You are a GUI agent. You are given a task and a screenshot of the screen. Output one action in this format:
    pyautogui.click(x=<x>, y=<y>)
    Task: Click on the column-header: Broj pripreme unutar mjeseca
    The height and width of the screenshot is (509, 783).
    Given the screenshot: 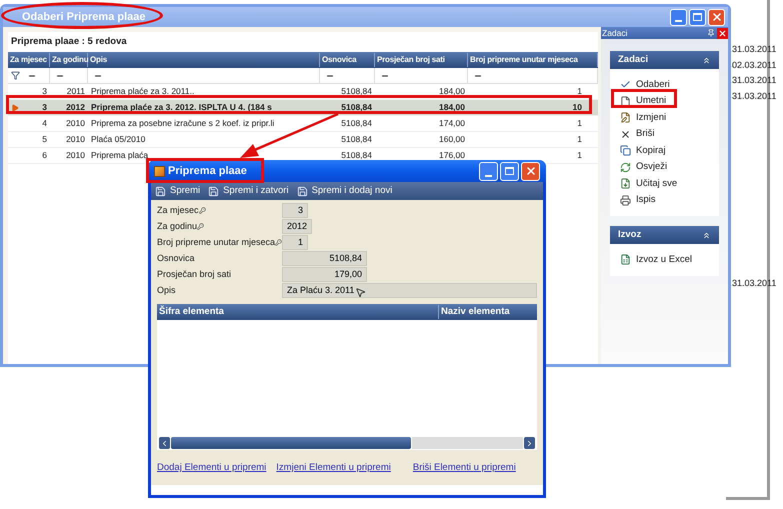 What is the action you would take?
    pyautogui.click(x=533, y=60)
    